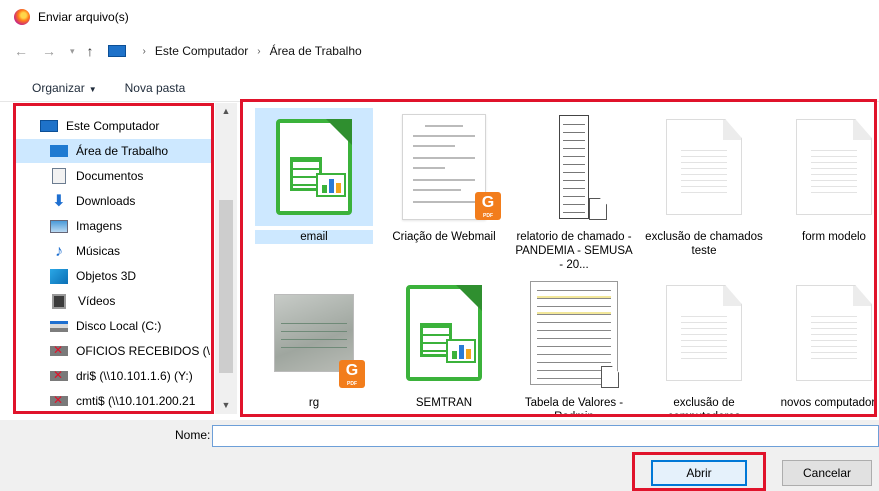  Describe the element at coordinates (143, 351) in the screenshot. I see `sidebar-item-label: OFICIOS RECEBIDOS (\` at that location.